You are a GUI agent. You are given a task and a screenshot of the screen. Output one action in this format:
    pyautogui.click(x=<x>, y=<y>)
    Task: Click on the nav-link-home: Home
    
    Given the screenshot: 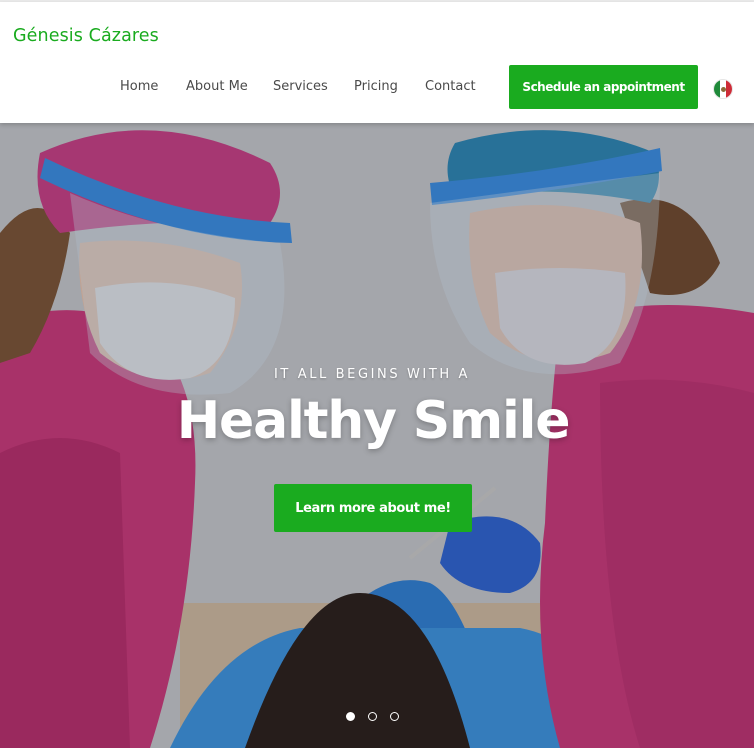 What is the action you would take?
    pyautogui.click(x=139, y=86)
    